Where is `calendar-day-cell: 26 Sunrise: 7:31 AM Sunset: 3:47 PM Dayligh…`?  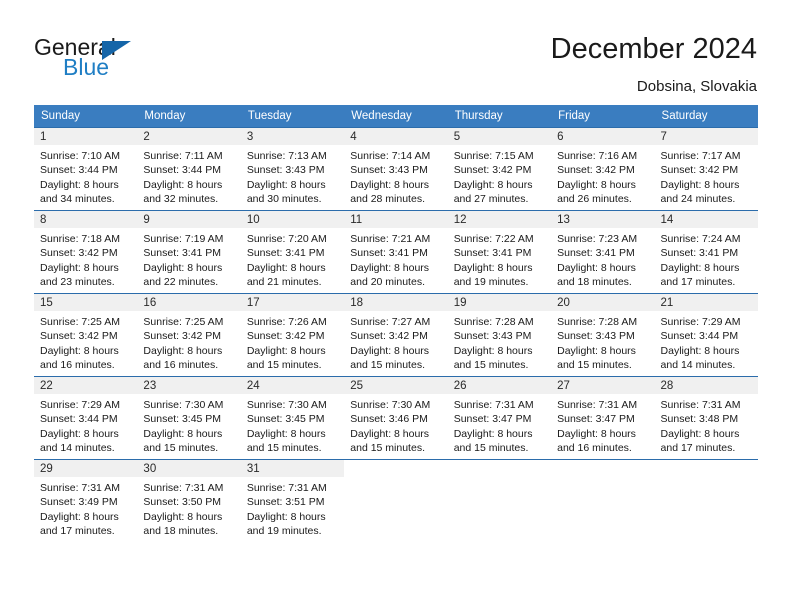
calendar-day-cell: 26 Sunrise: 7:31 AM Sunset: 3:47 PM Dayligh… is located at coordinates (499, 418).